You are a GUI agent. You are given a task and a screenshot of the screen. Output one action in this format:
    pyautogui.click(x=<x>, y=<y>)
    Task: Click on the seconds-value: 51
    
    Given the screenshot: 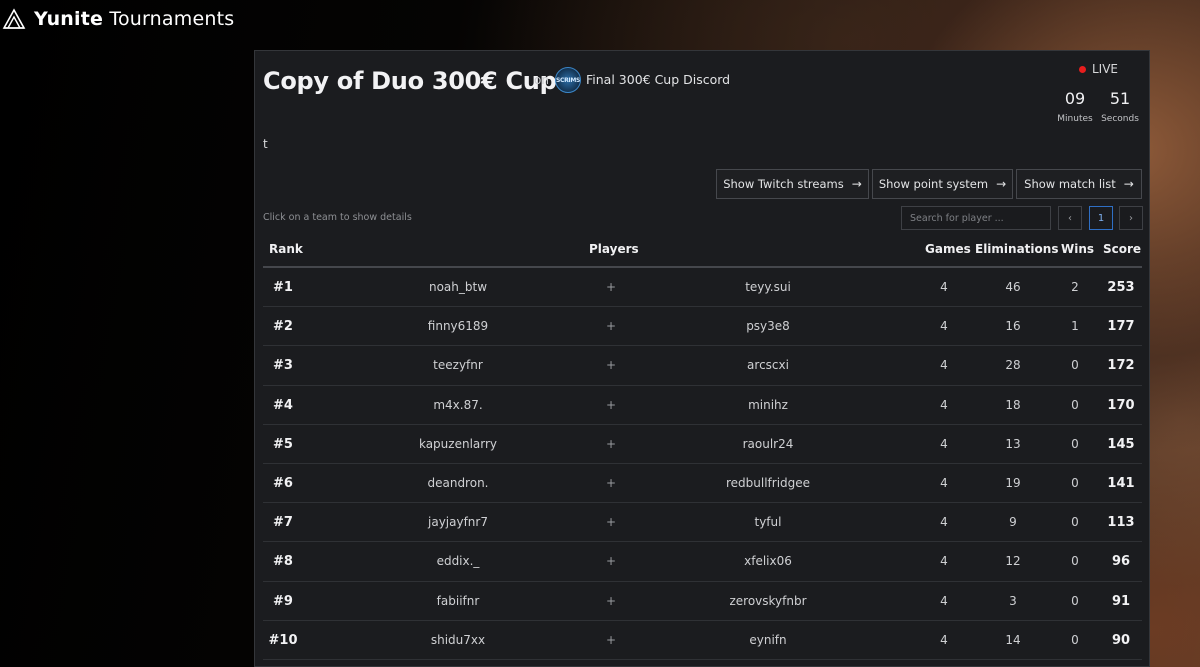 What is the action you would take?
    pyautogui.click(x=1120, y=98)
    